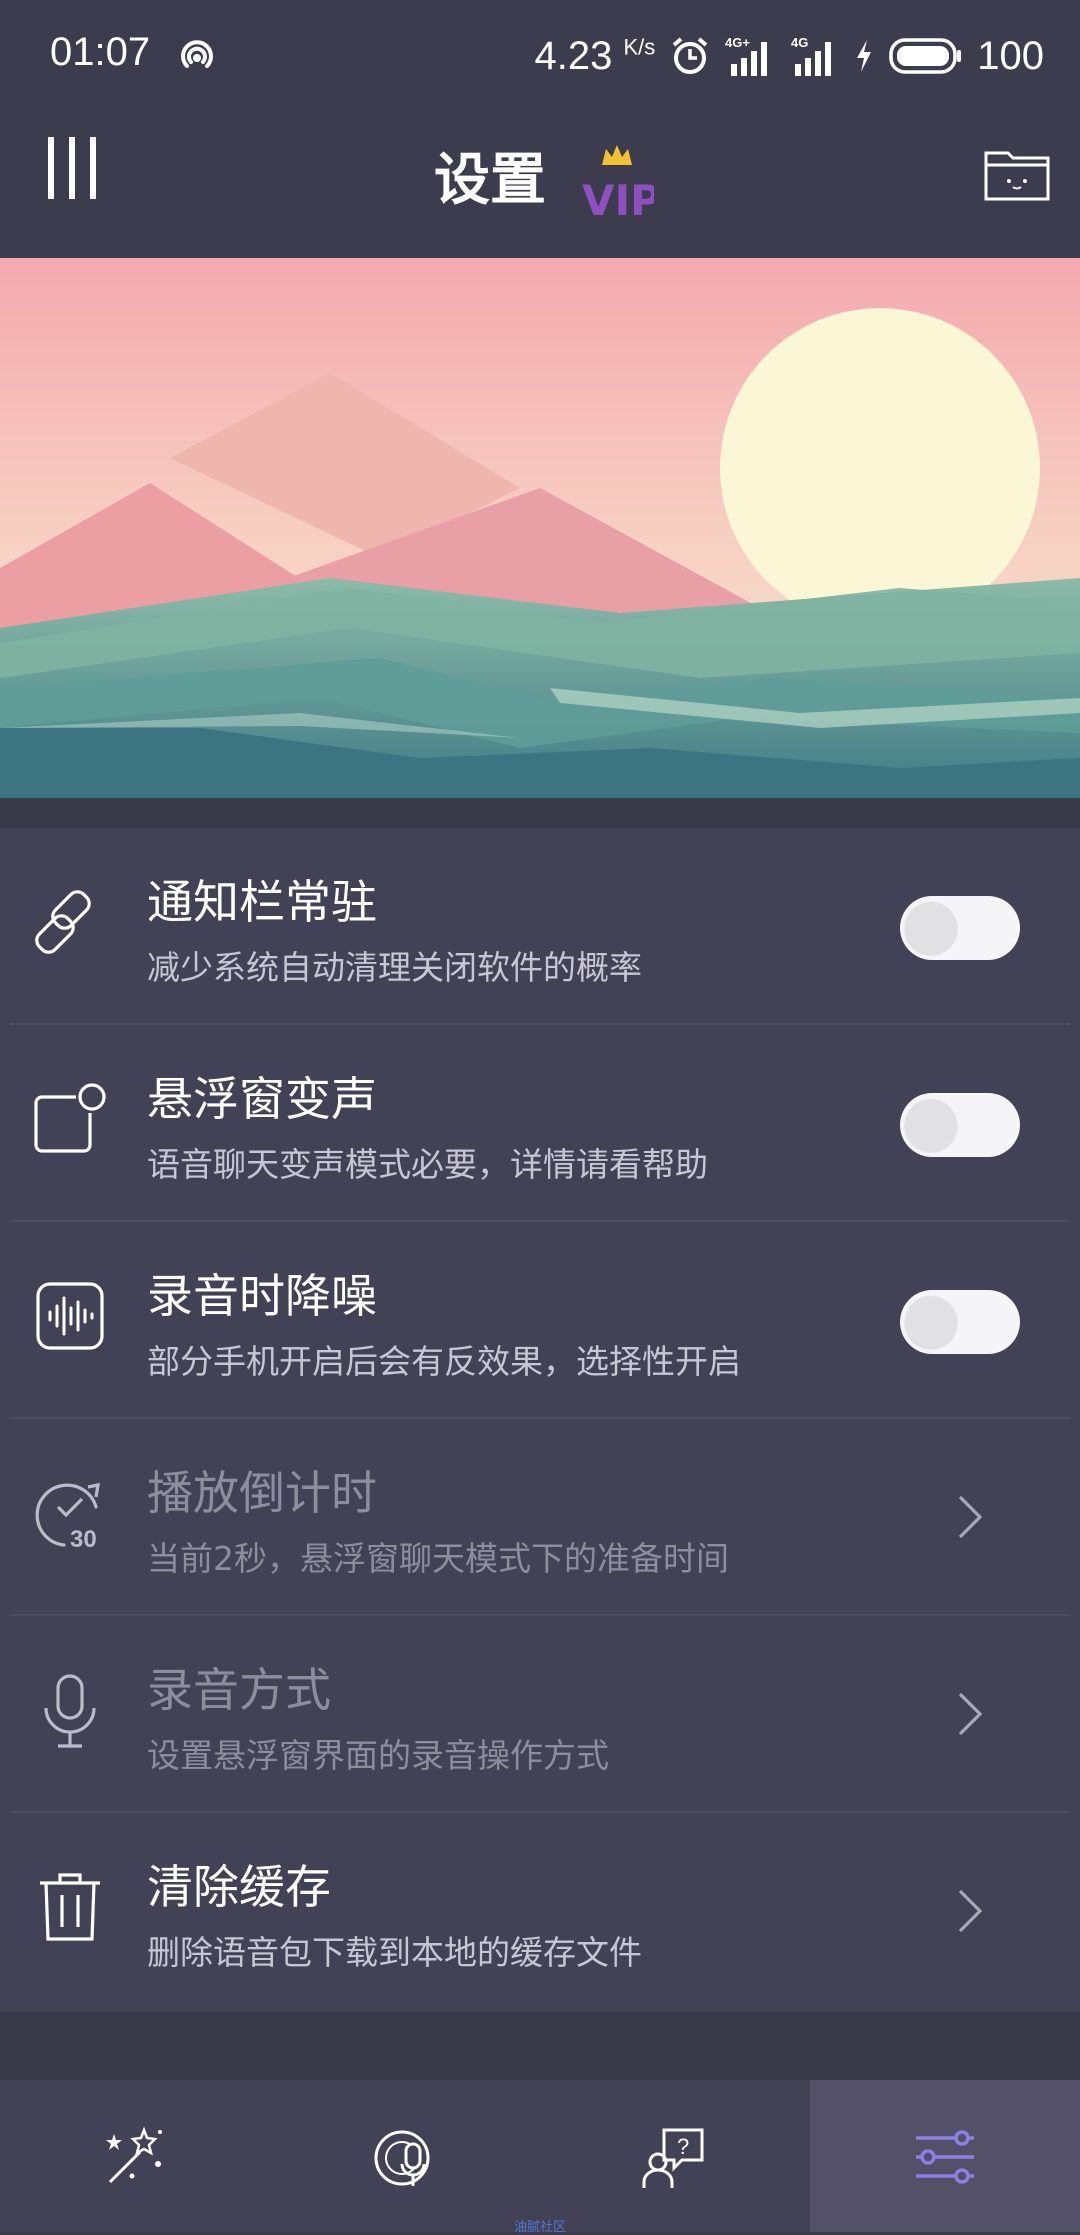  I want to click on setting-recording-method: 录音方式 设置悬浮窗界面的录音操作方式, so click(540, 1714).